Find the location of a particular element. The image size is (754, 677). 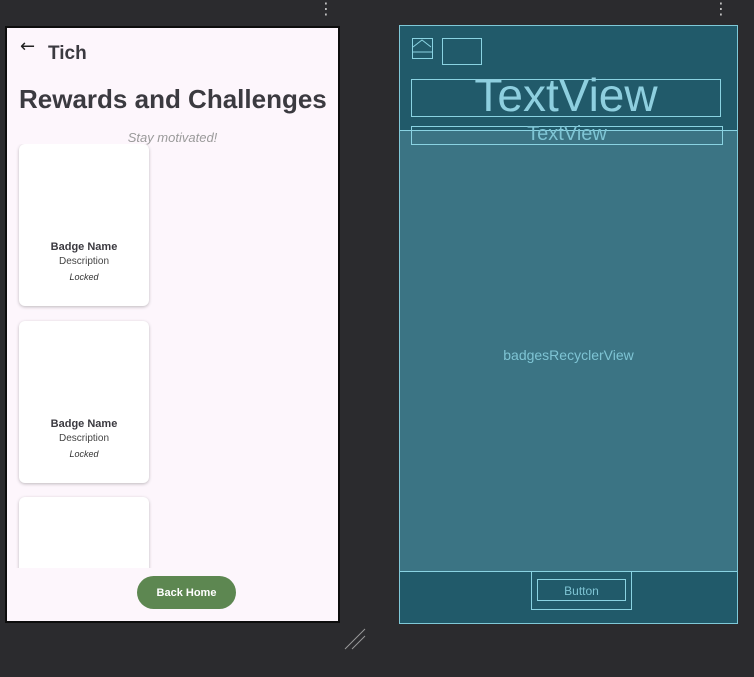

blueprint-title-textview: TextView is located at coordinates (566, 95).